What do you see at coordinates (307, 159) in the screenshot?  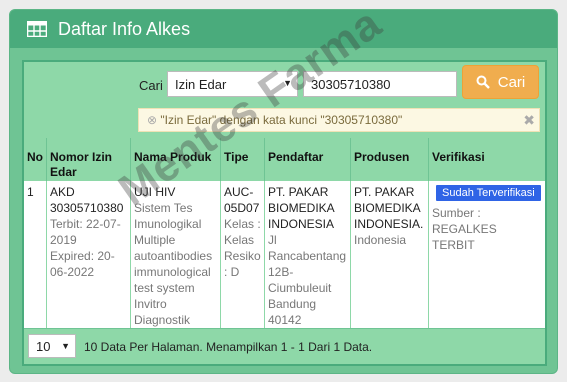 I see `col-header-pendaftar: Pendaftar` at bounding box center [307, 159].